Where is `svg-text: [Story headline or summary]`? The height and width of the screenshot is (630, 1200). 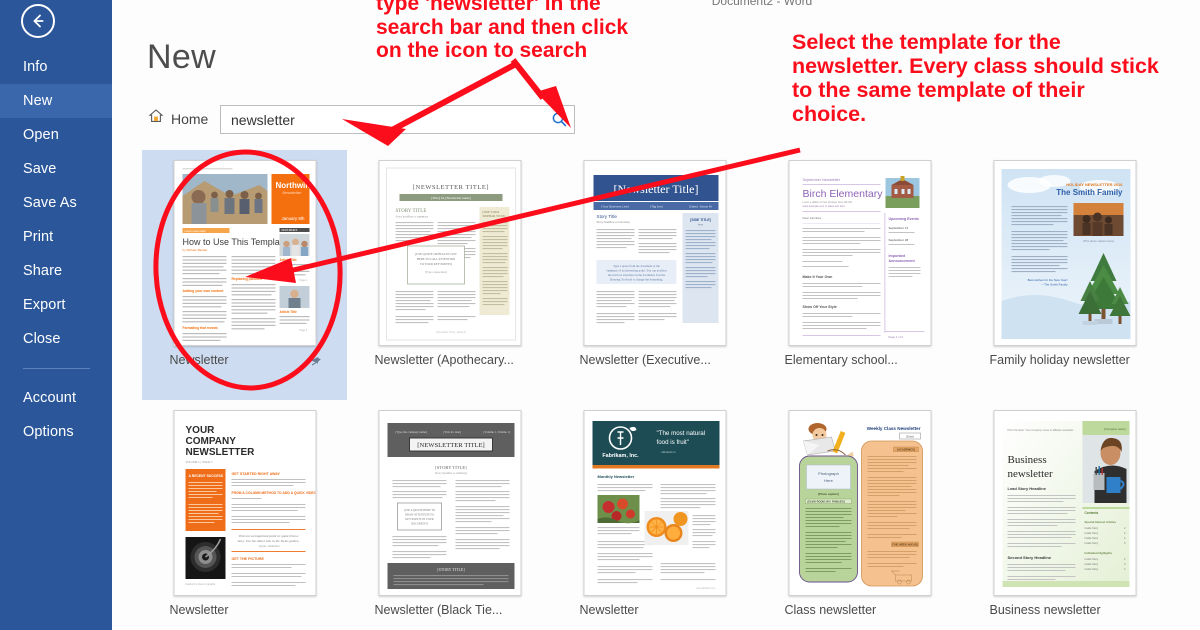
svg-text: [Story headline or summary] is located at coordinates (450, 473).